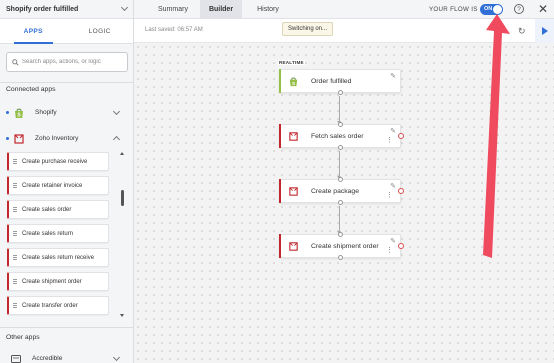 This screenshot has height=363, width=554. I want to click on play-icon, so click(544, 31).